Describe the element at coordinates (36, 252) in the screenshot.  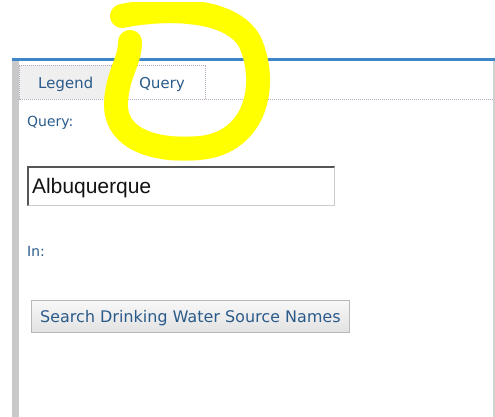
I see `in-label: In:` at that location.